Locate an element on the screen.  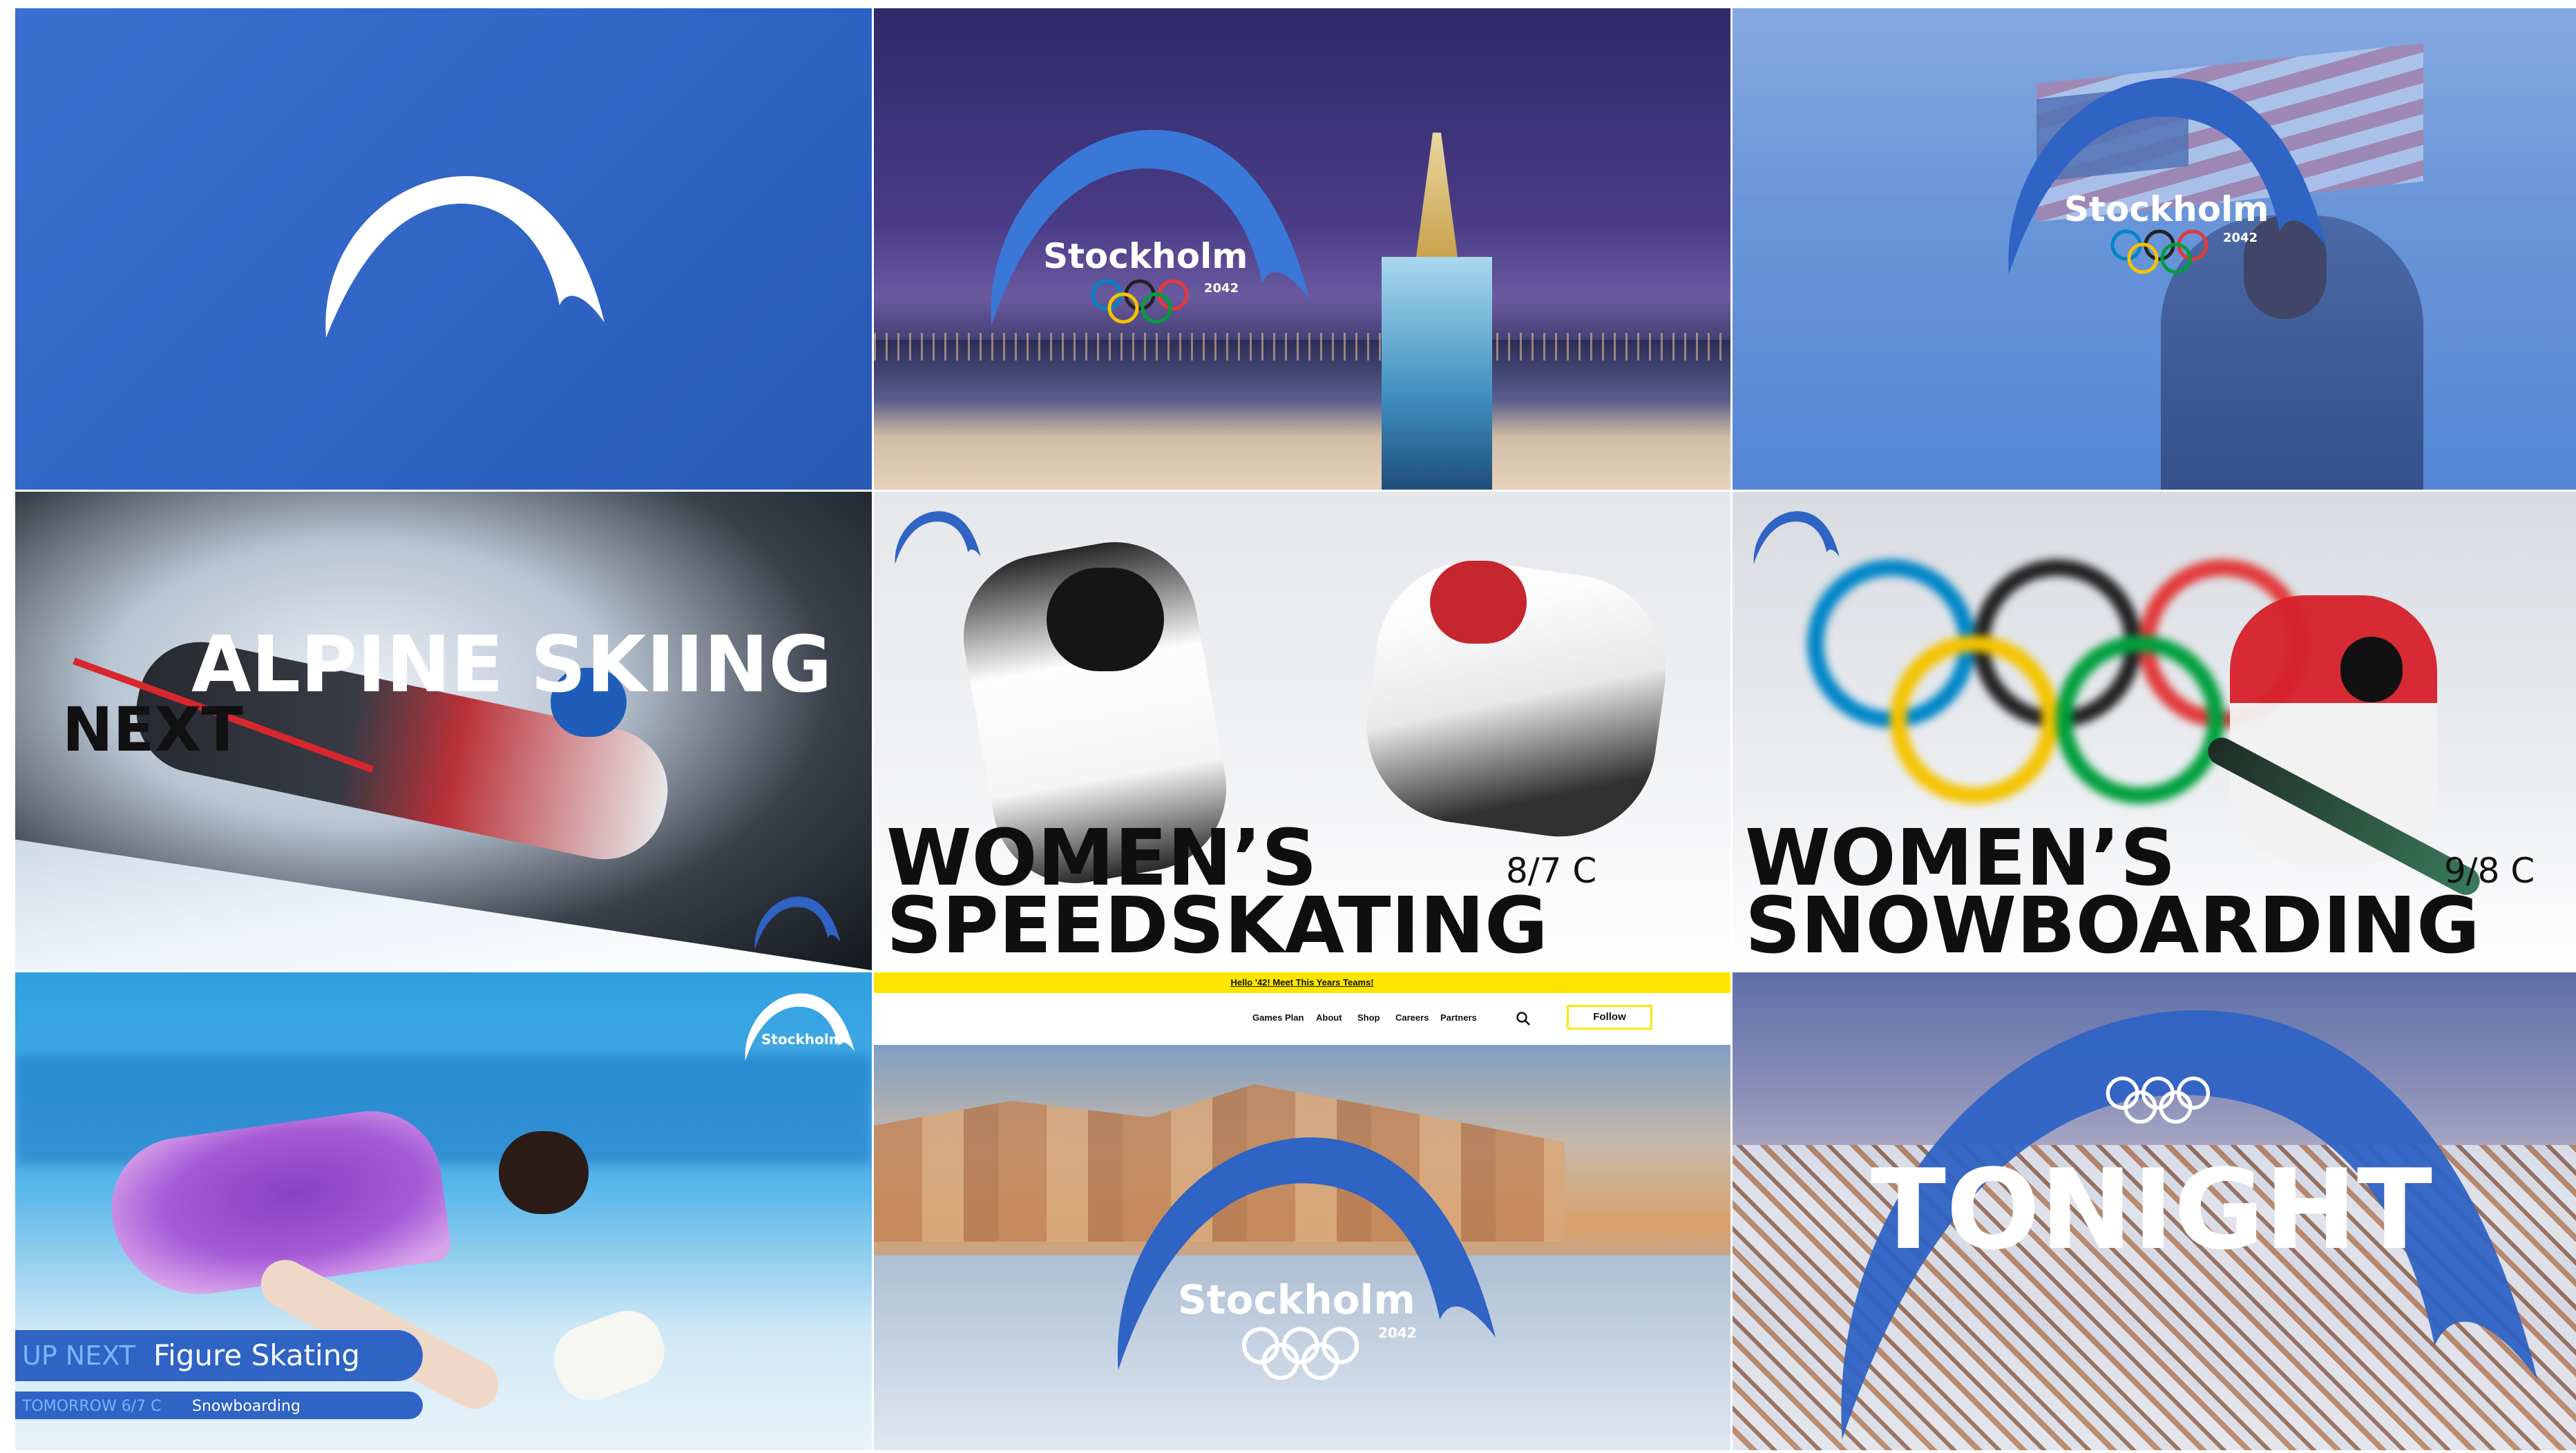
nav-careers: Careers is located at coordinates (1412, 1018).